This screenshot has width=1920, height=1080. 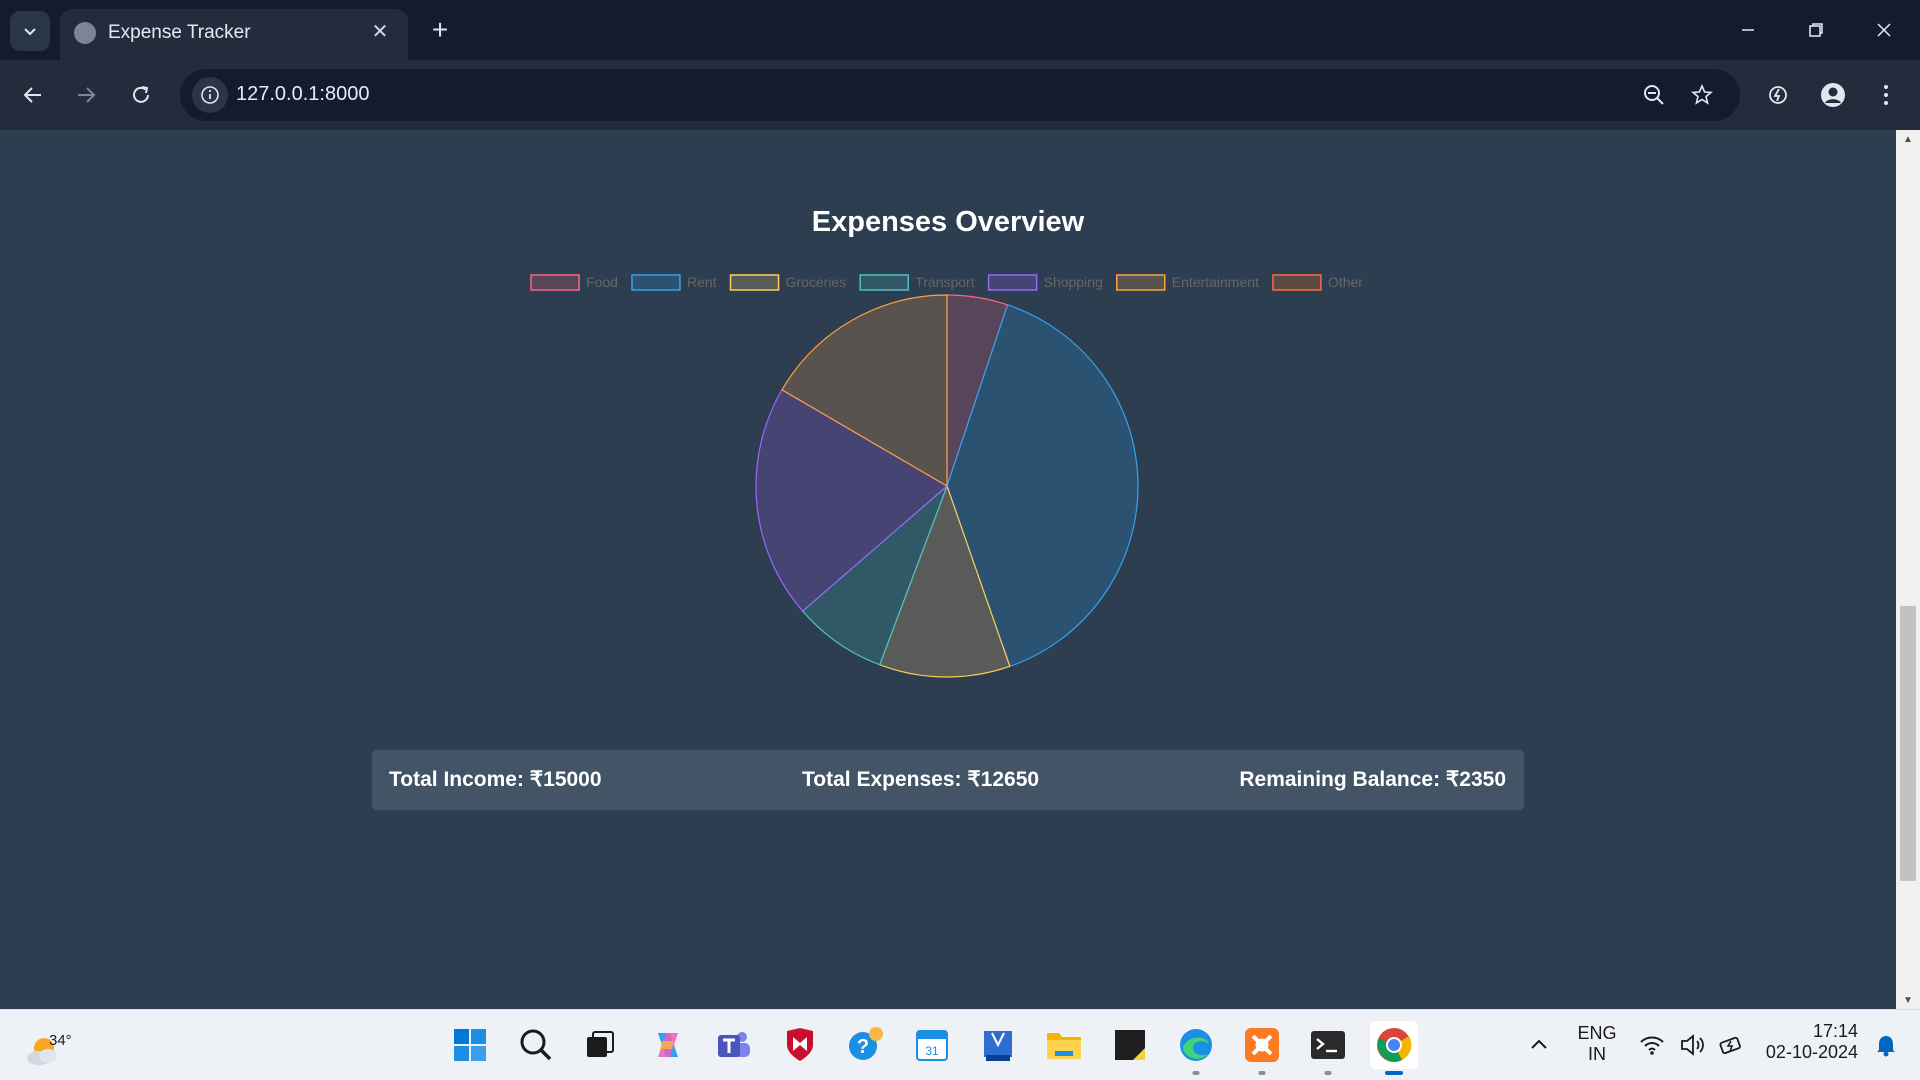 I want to click on terminal-icon, so click(x=1328, y=1045).